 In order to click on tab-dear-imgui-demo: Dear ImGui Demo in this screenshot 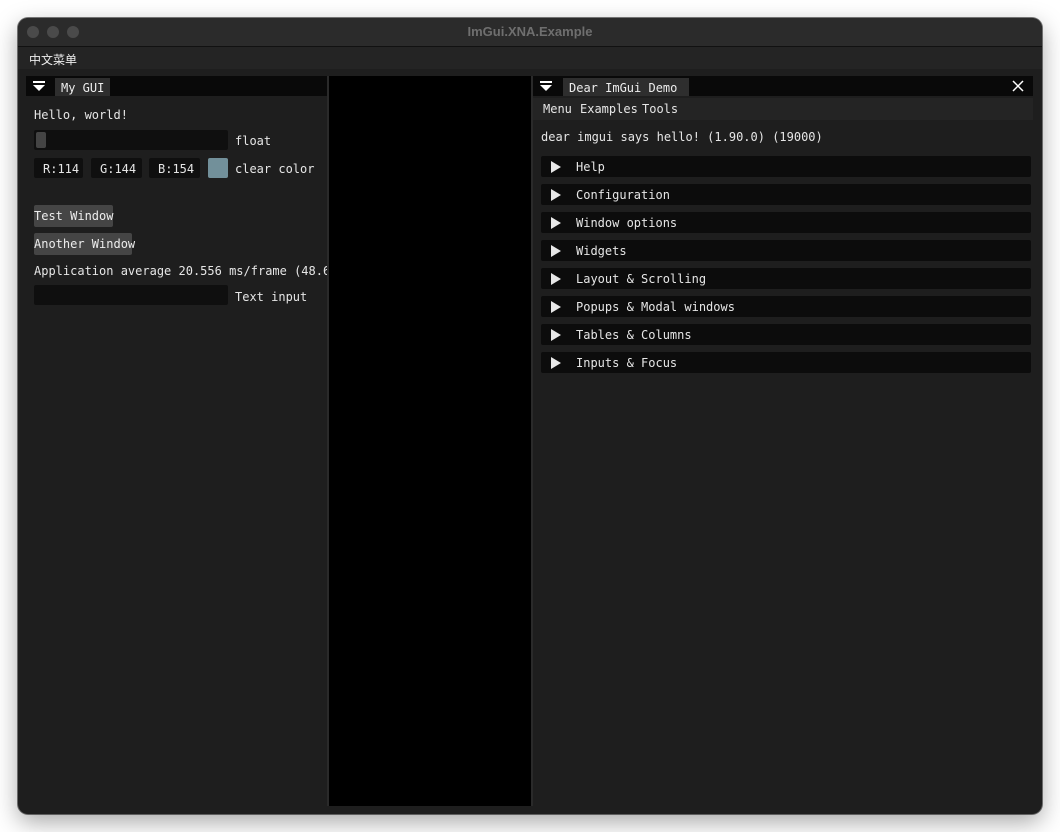, I will do `click(626, 87)`.